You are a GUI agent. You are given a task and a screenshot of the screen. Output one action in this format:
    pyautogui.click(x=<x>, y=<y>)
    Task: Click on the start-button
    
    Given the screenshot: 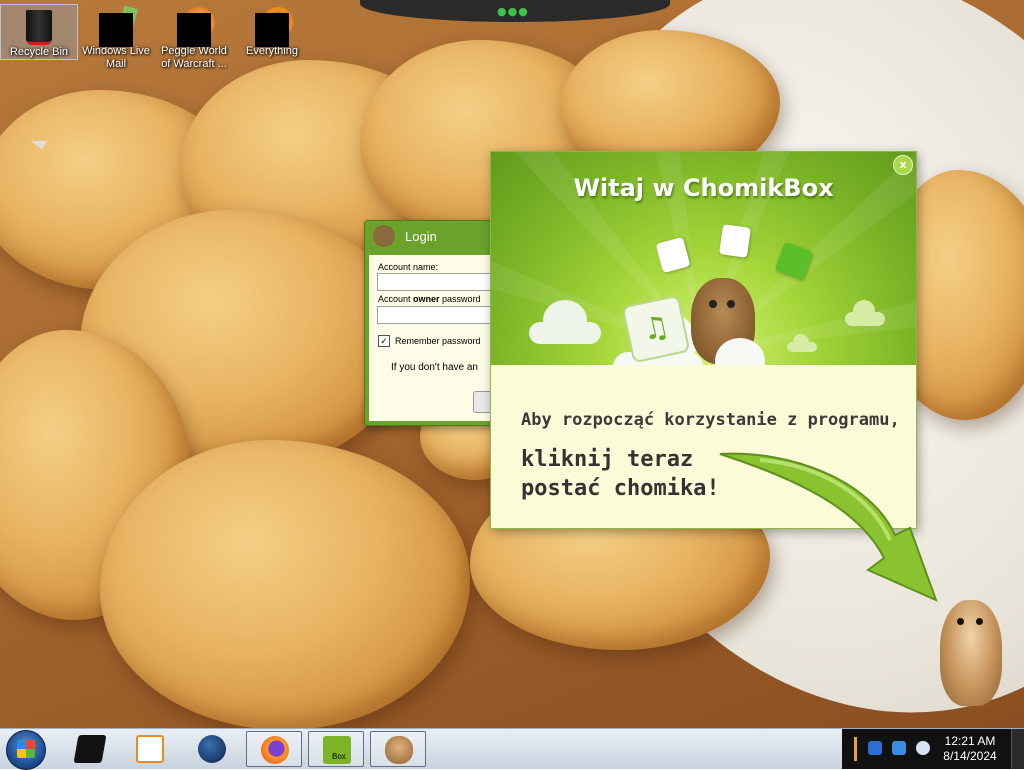 What is the action you would take?
    pyautogui.click(x=26, y=750)
    